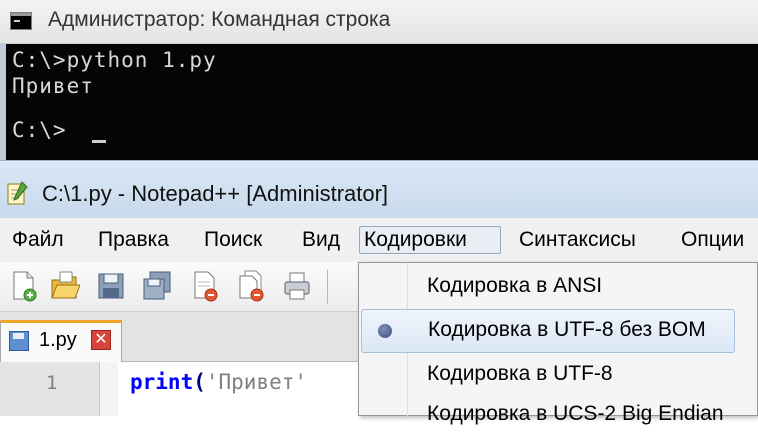 This screenshot has height=437, width=758. What do you see at coordinates (17, 193) in the screenshot?
I see `notepad-plus-plus-icon` at bounding box center [17, 193].